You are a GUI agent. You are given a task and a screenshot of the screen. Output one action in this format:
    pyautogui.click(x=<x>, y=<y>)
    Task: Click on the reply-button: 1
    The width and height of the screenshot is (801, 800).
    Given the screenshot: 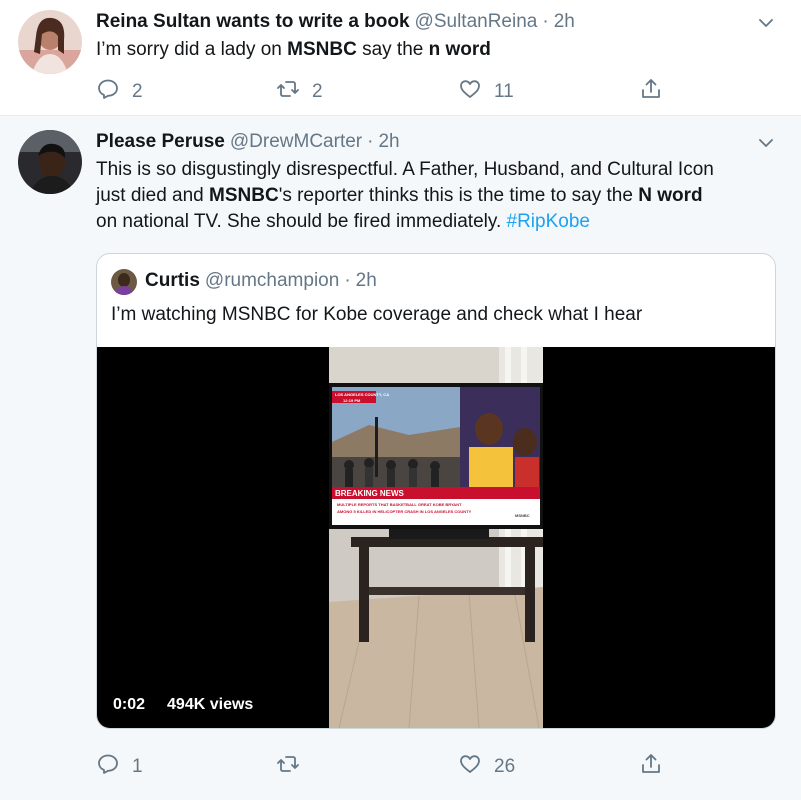 What is the action you would take?
    pyautogui.click(x=119, y=767)
    